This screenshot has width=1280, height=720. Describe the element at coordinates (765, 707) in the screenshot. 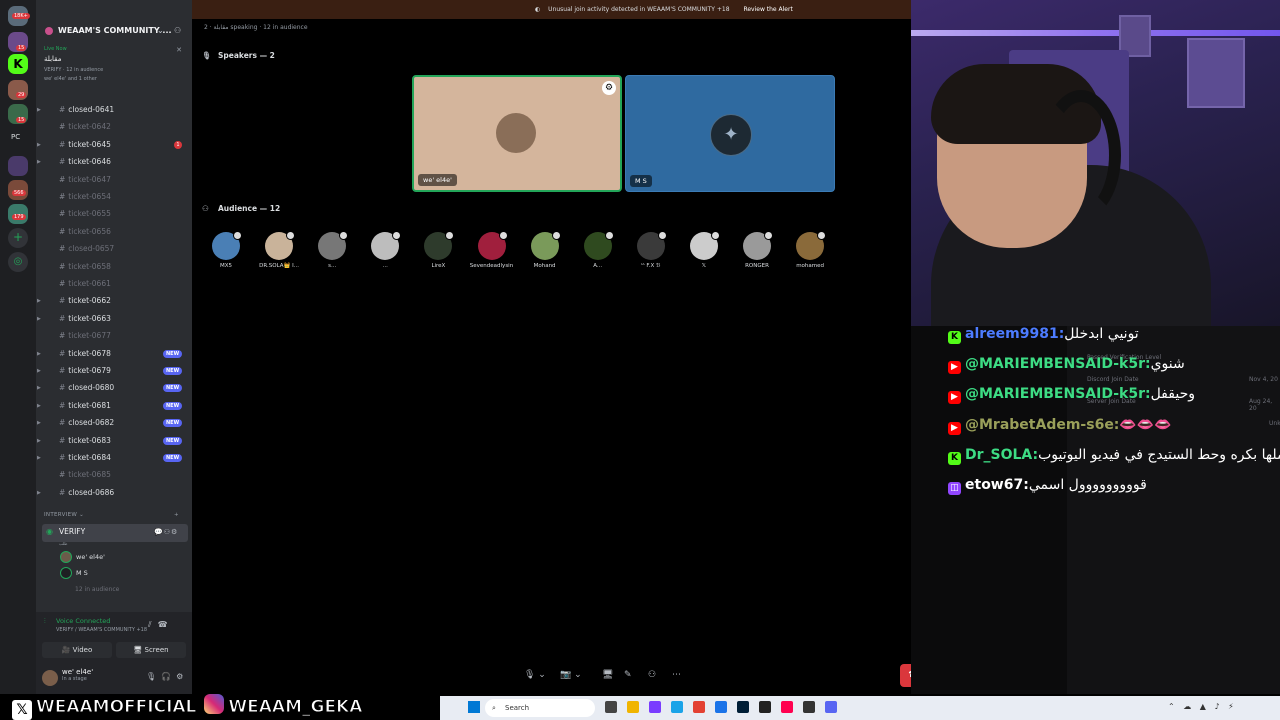

I see `obs-icon` at that location.